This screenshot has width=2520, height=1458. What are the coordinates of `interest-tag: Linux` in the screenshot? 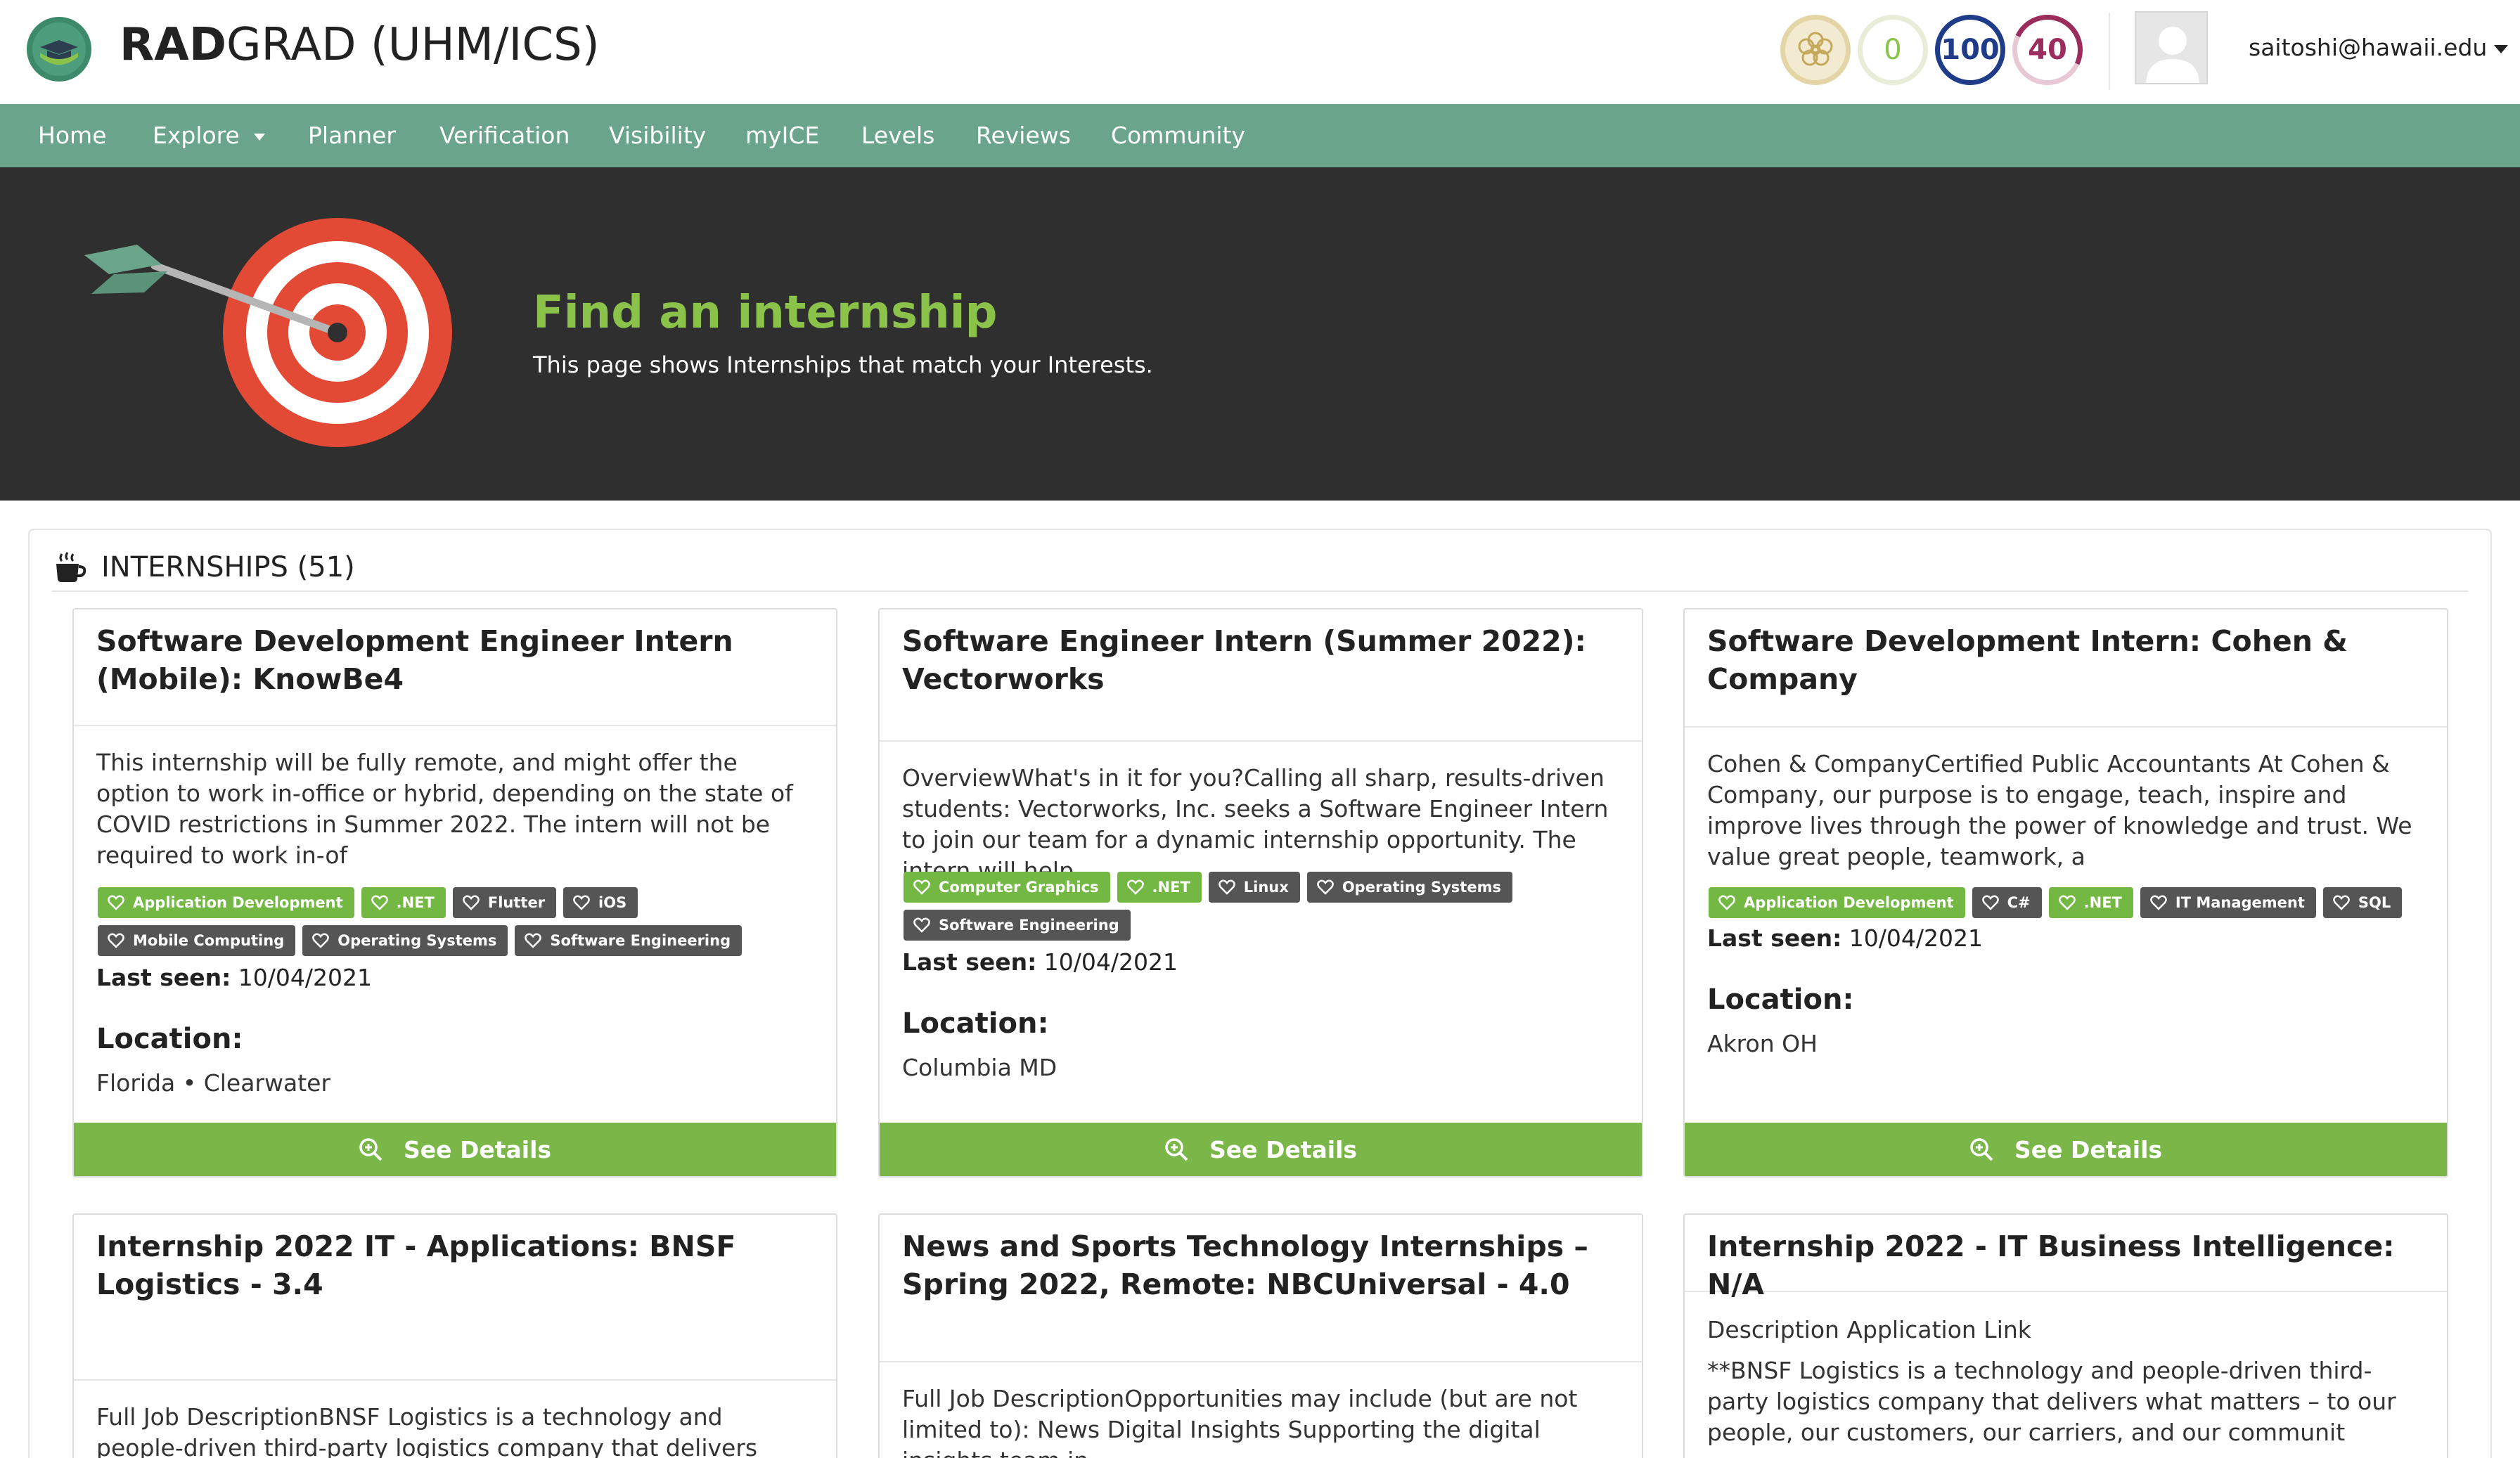 It's located at (1254, 888).